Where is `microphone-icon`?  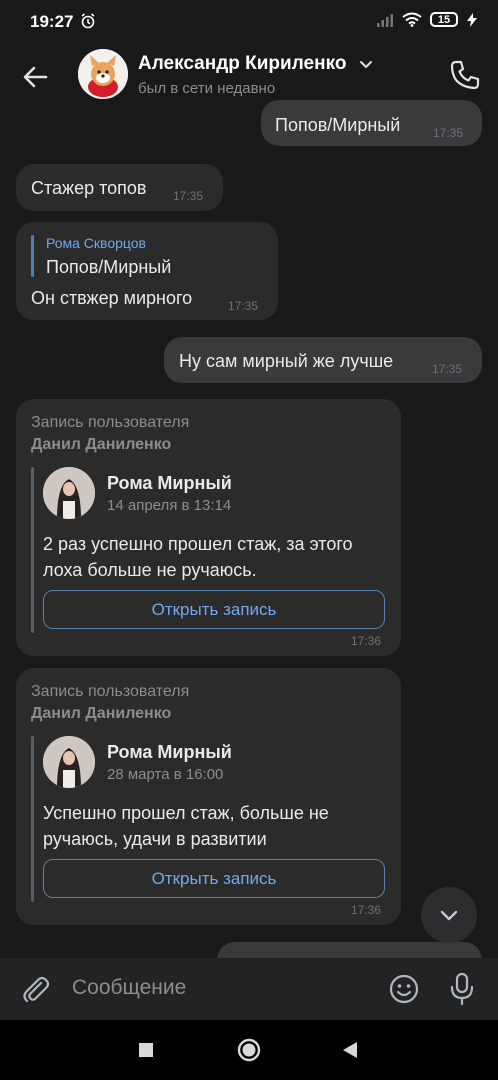 microphone-icon is located at coordinates (462, 989).